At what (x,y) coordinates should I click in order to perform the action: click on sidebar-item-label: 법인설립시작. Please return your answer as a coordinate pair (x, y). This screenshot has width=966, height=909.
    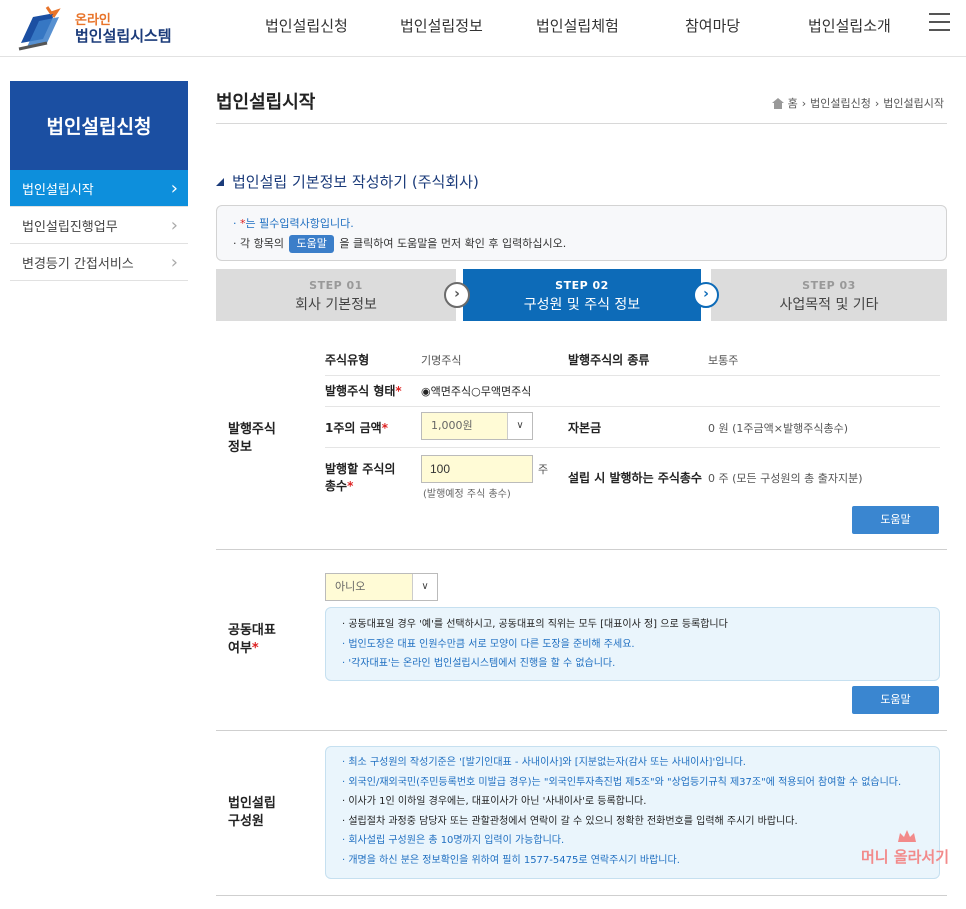
    Looking at the image, I should click on (58, 190).